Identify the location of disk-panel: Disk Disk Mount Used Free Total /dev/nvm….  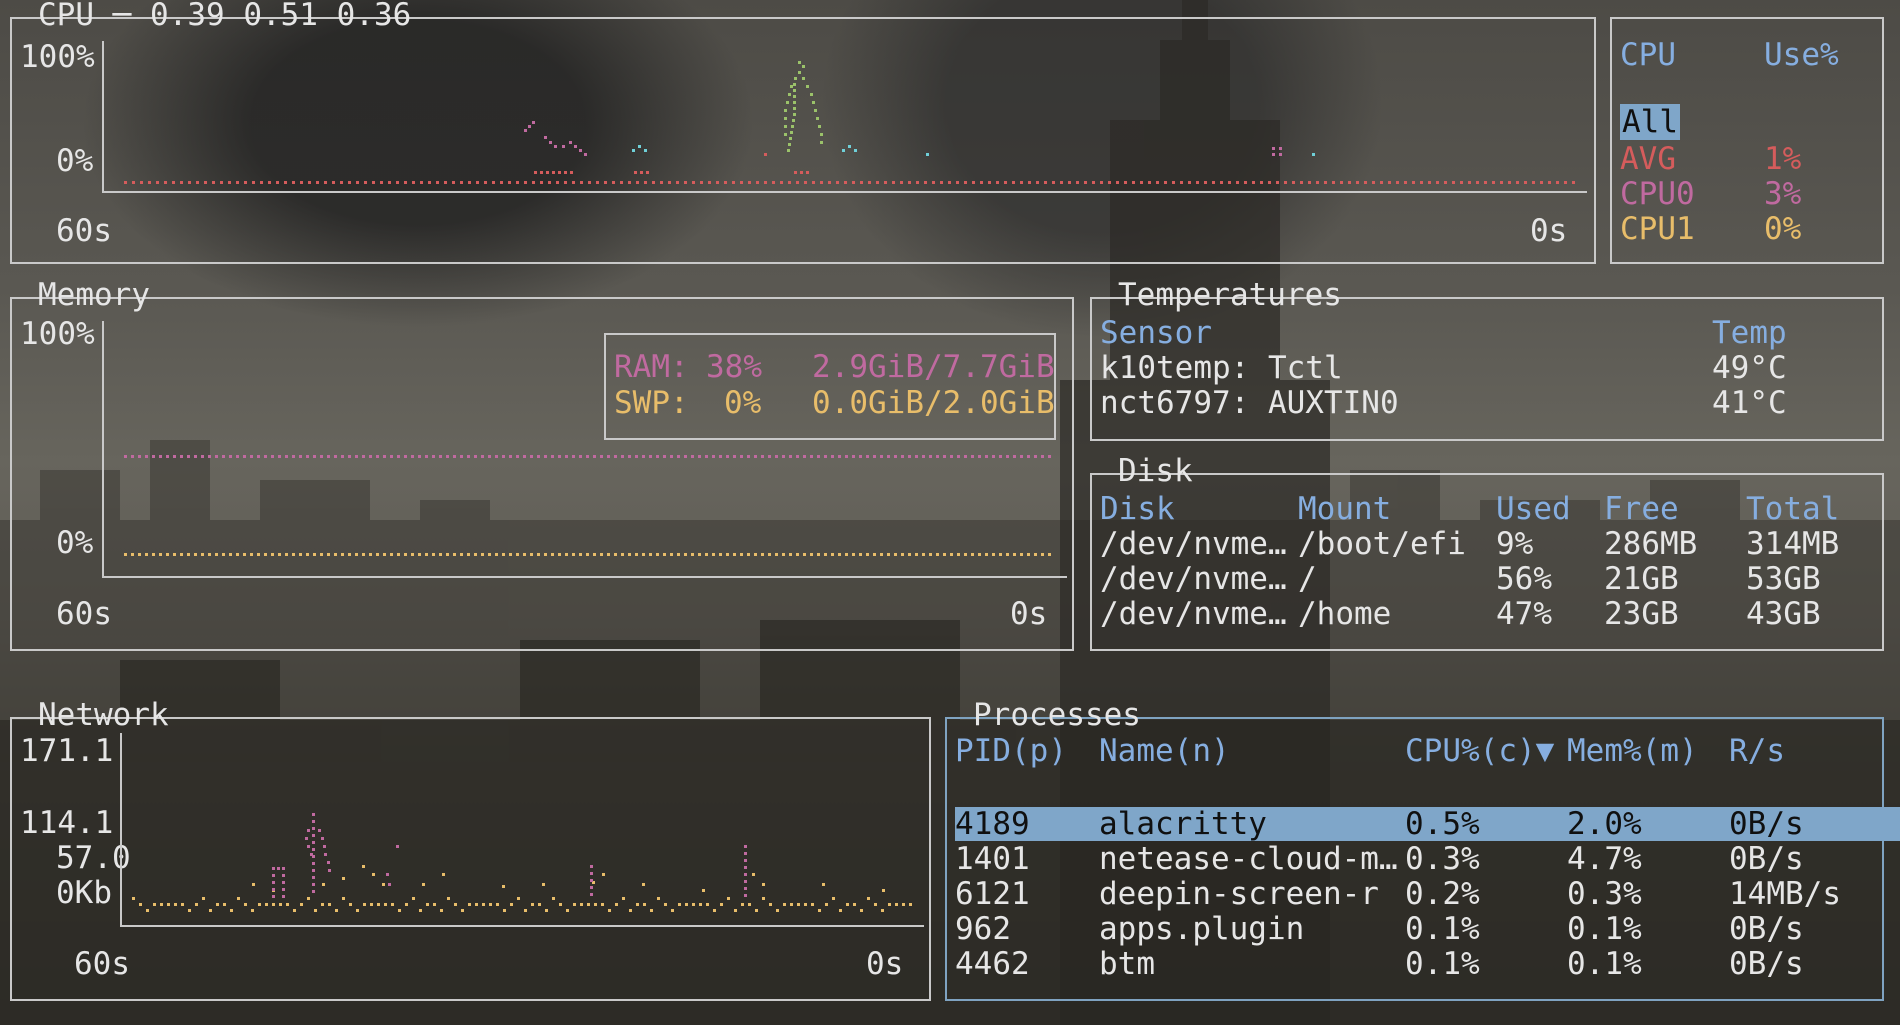
(1487, 552).